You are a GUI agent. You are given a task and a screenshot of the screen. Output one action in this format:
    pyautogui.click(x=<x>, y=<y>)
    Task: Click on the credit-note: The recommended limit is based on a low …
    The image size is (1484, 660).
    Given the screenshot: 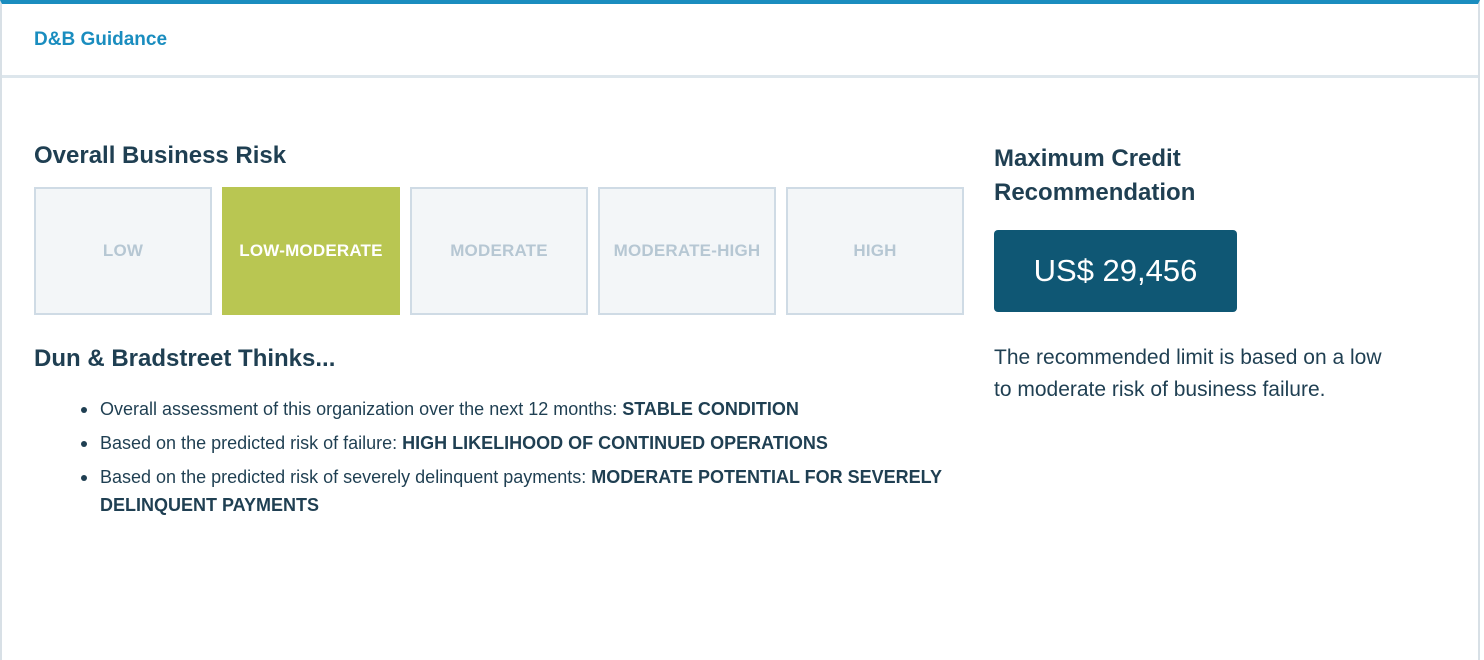 What is the action you would take?
    pyautogui.click(x=1188, y=373)
    